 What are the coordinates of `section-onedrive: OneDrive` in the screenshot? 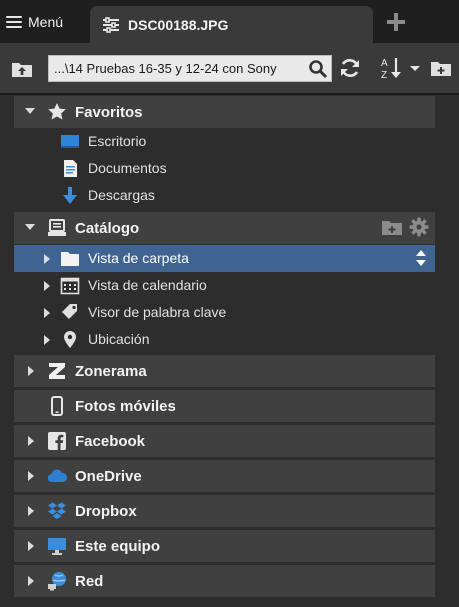 It's located at (224, 476).